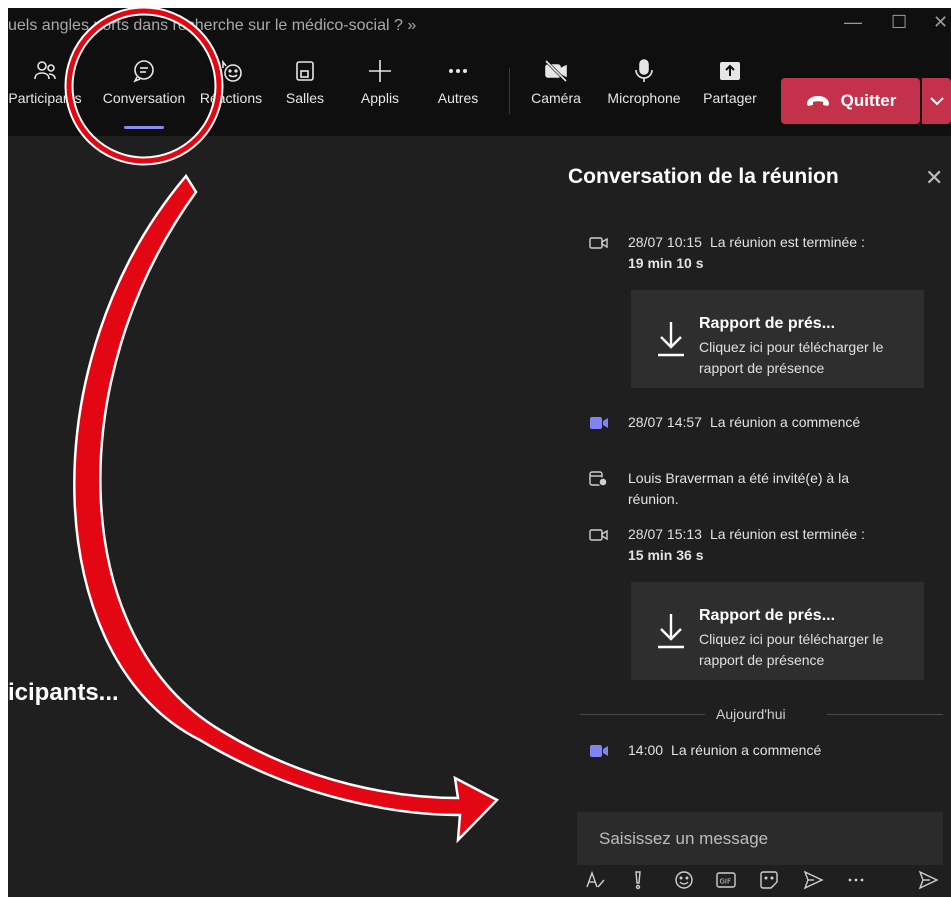  I want to click on leave-options-button, so click(936, 101).